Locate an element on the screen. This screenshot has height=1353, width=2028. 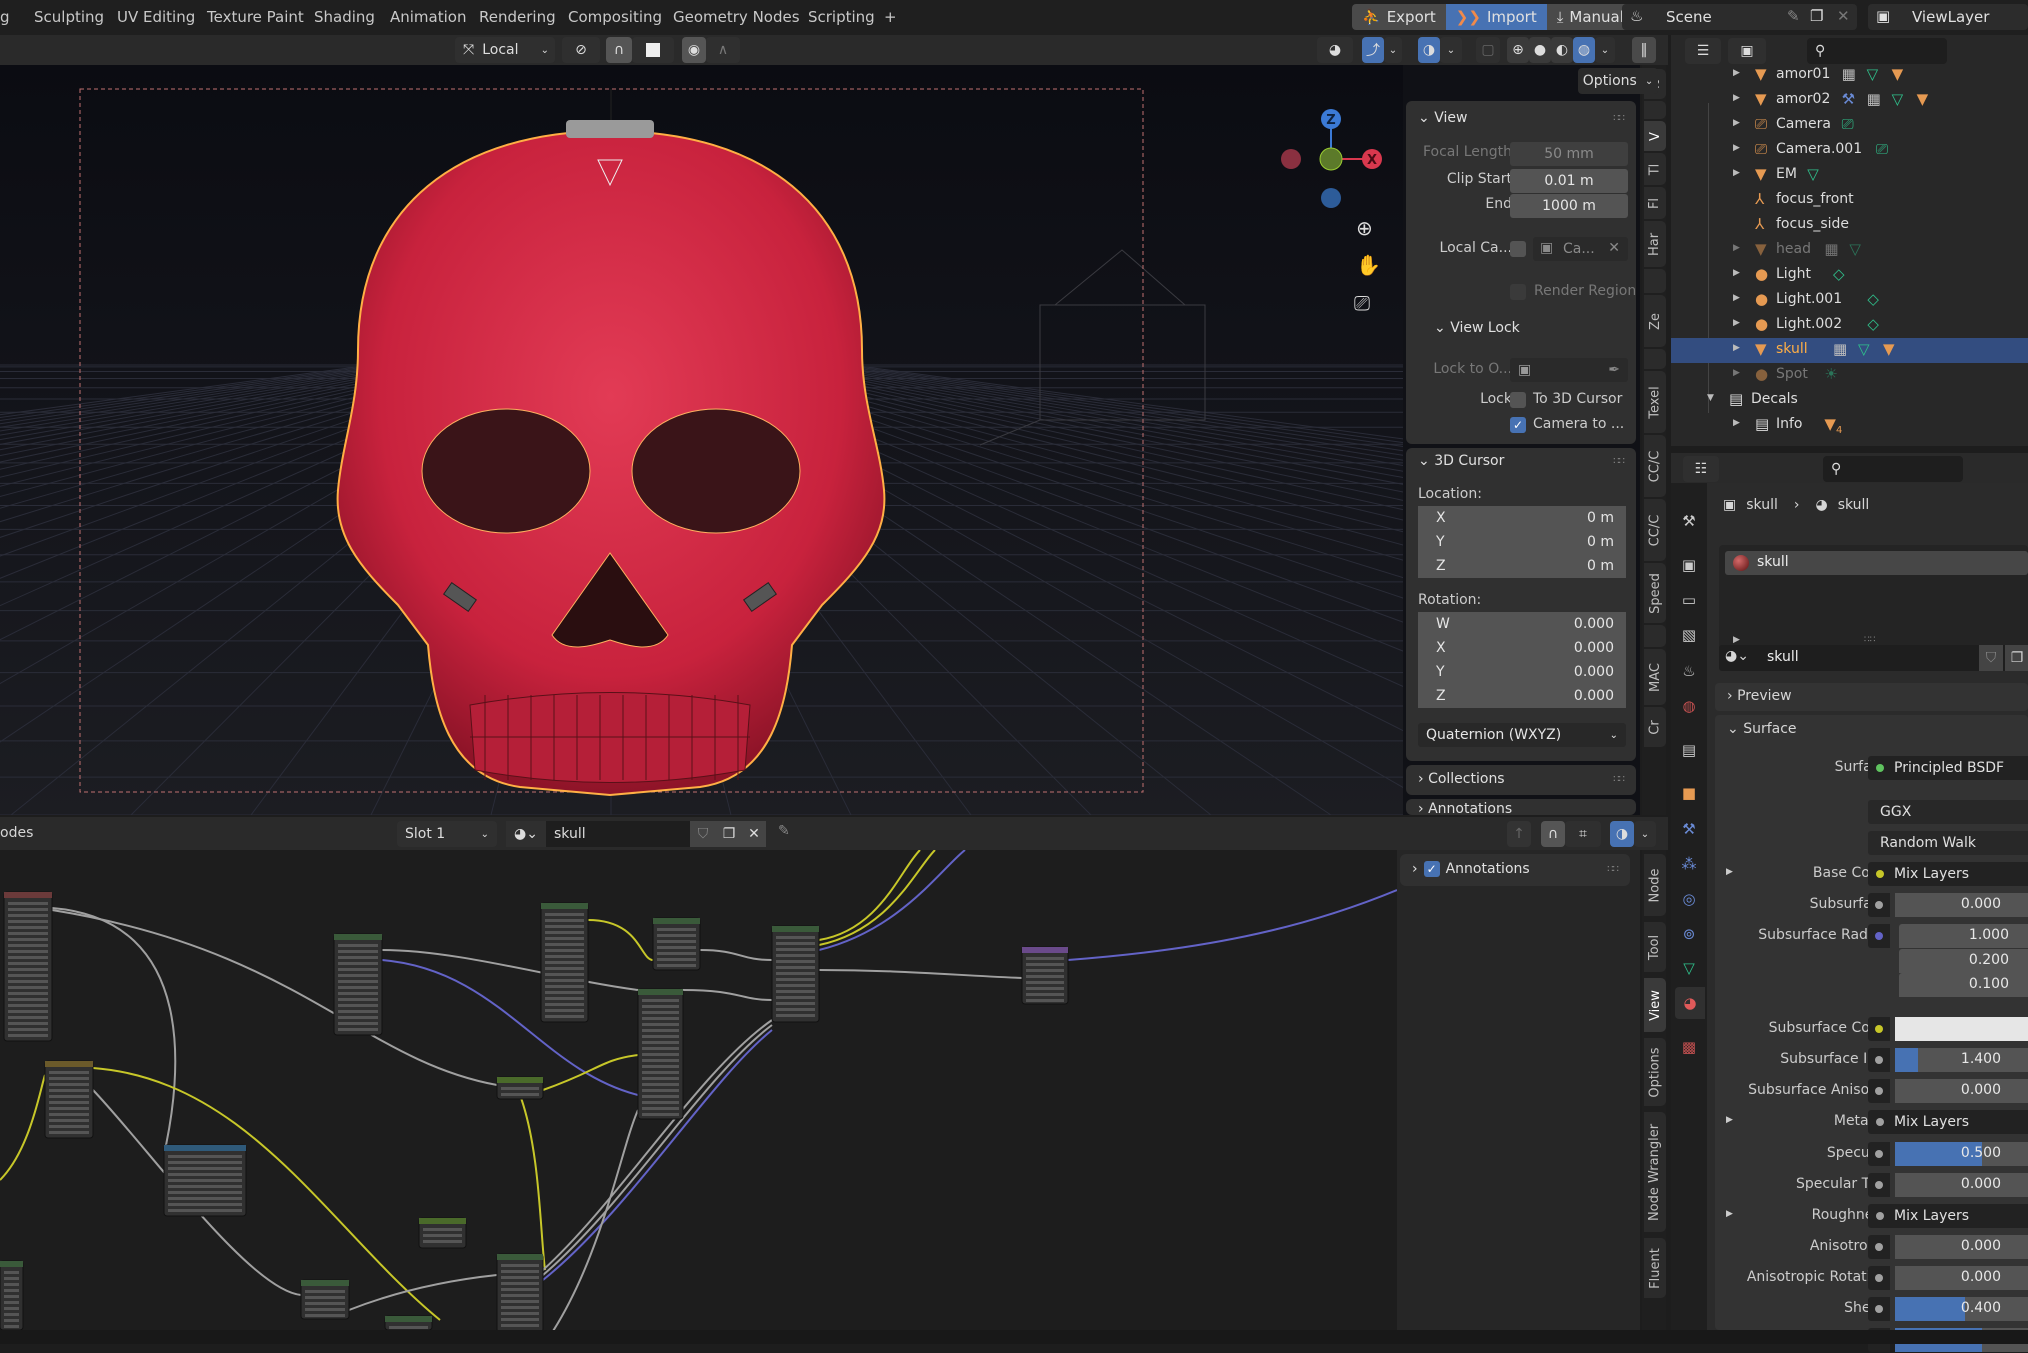
visibility-dropdown: ◕ is located at coordinates (1335, 50).